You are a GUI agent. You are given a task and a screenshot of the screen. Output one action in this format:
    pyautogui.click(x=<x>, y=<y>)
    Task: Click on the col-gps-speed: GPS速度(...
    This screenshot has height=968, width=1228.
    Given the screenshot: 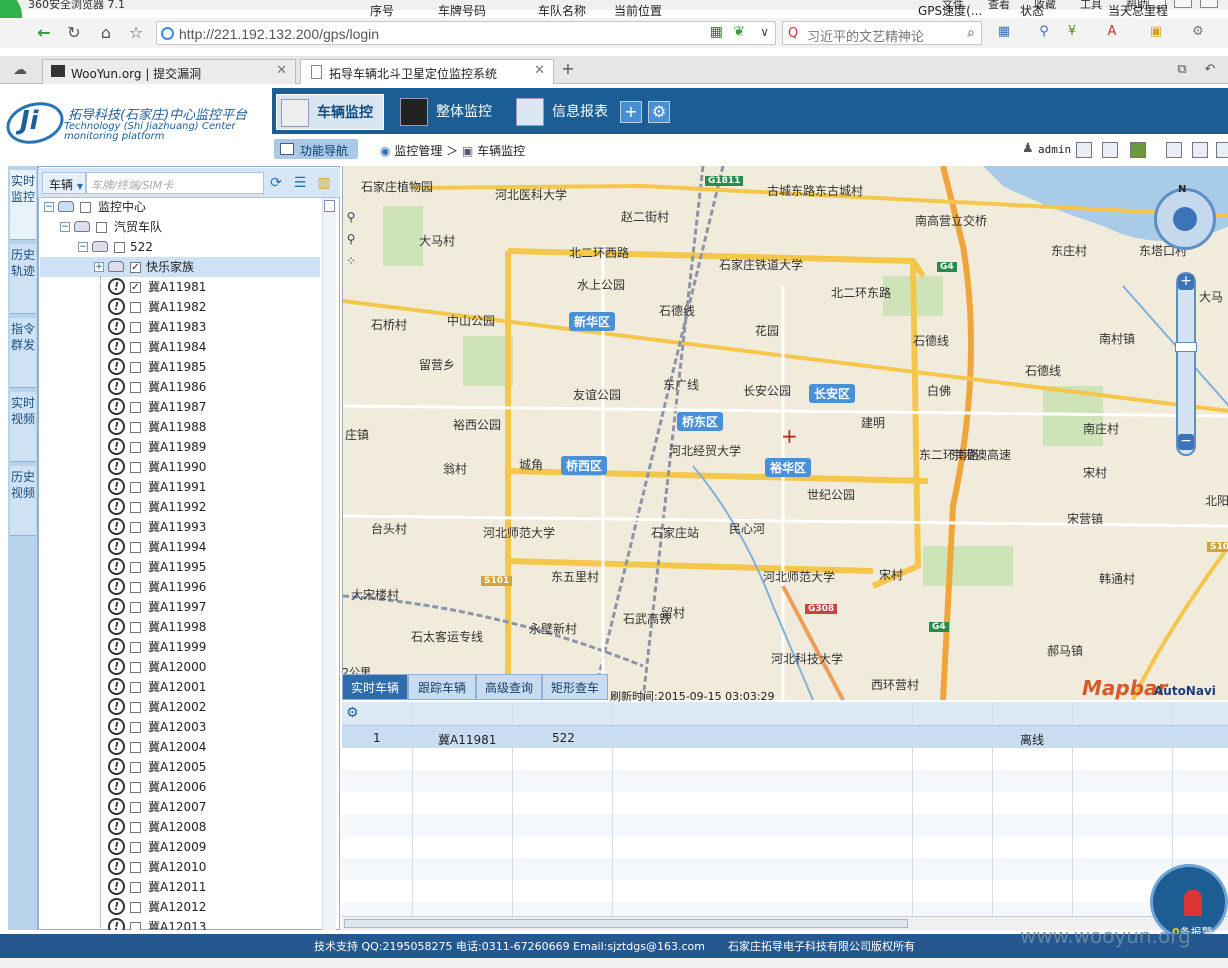 What is the action you would take?
    pyautogui.click(x=950, y=10)
    